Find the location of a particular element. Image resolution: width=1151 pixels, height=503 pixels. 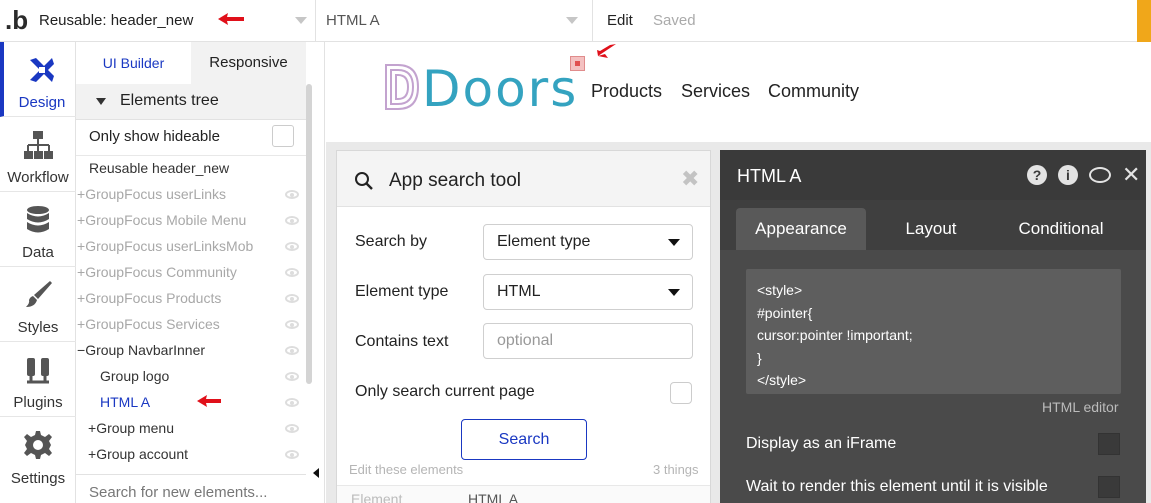

plug-icon is located at coordinates (38, 371).